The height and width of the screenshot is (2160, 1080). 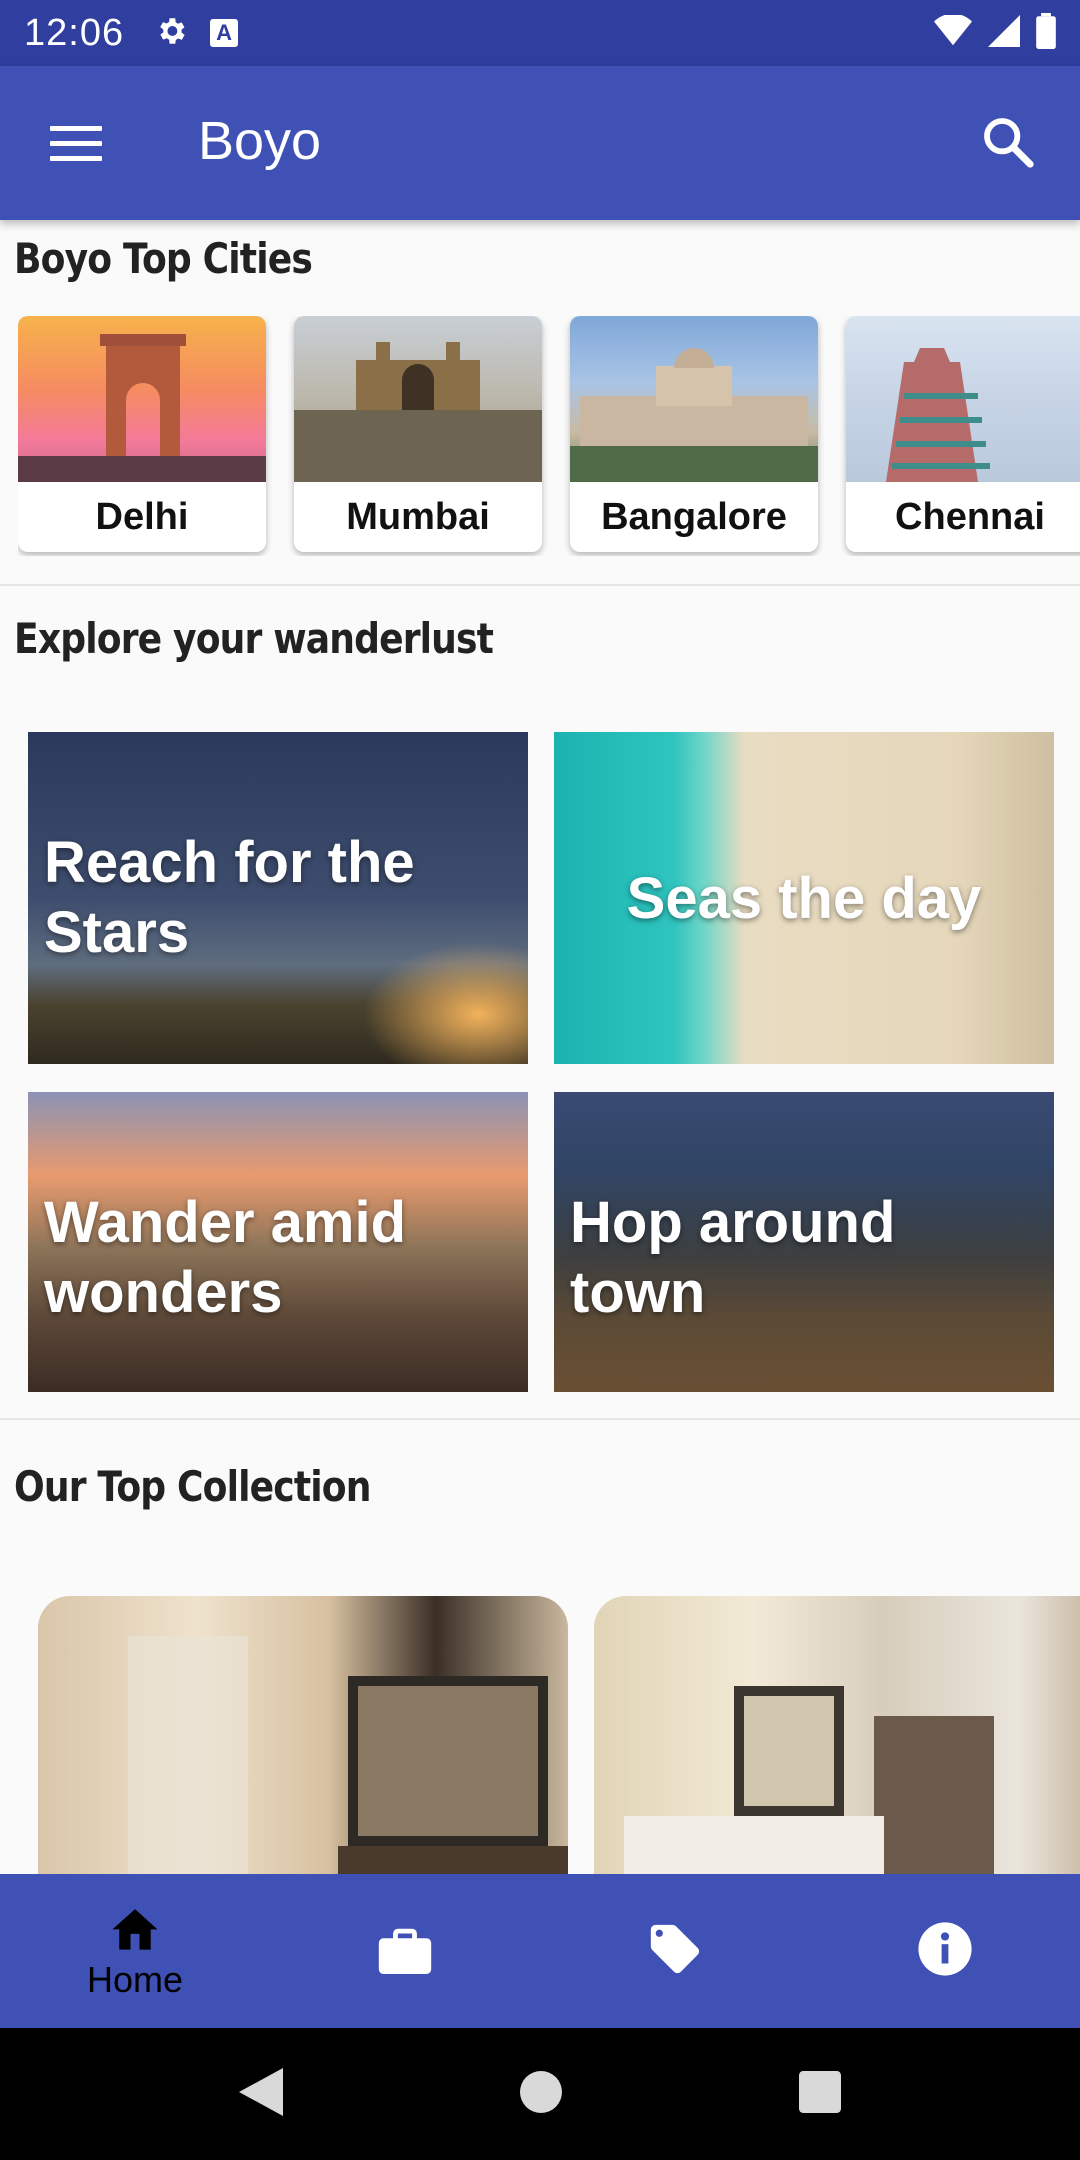 I want to click on info-icon, so click(x=945, y=1951).